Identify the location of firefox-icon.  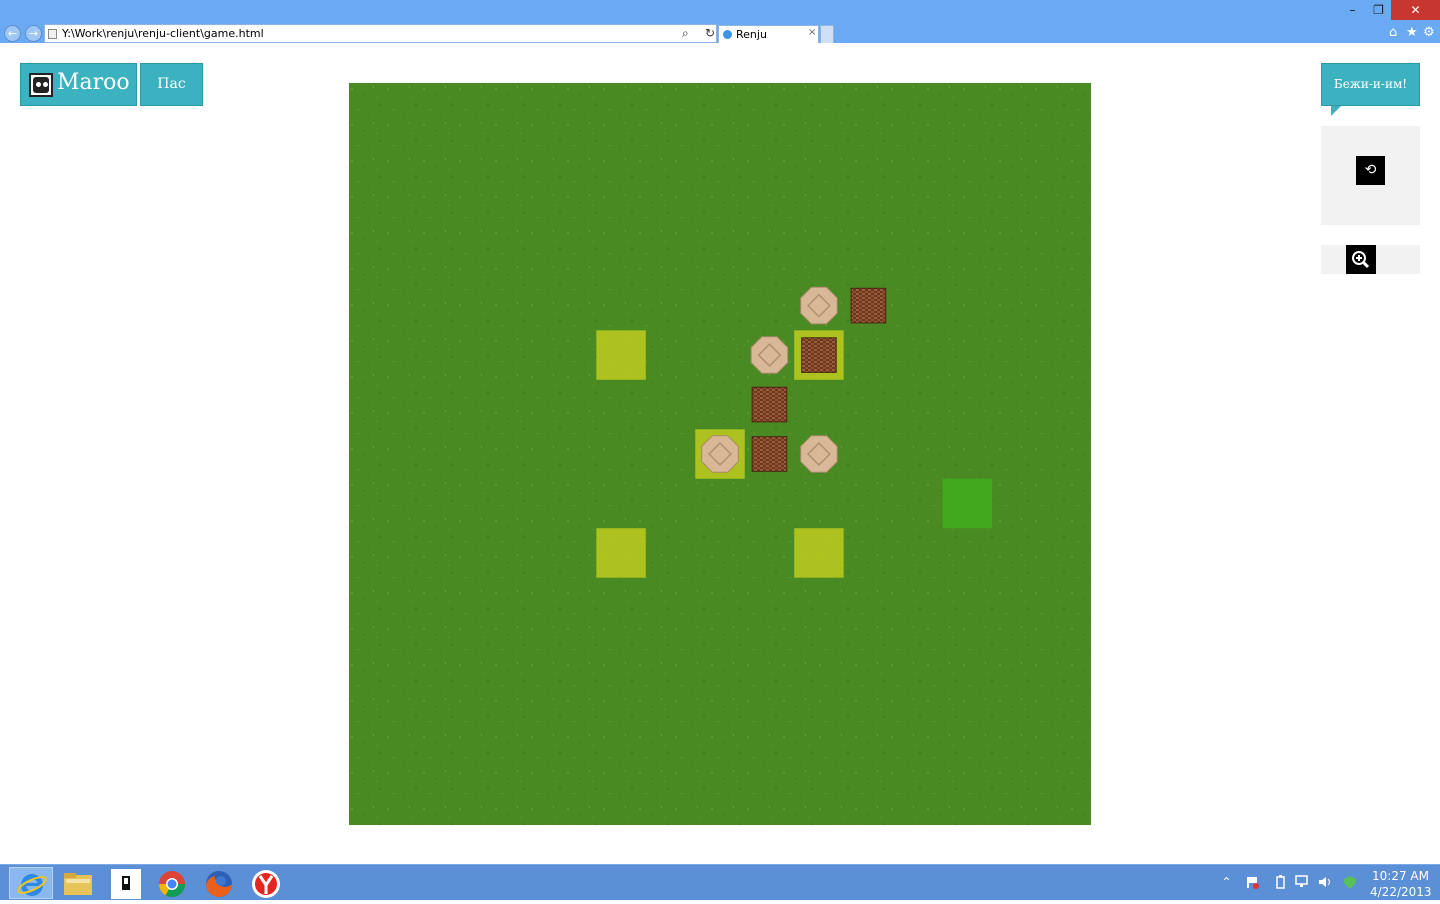
(219, 884).